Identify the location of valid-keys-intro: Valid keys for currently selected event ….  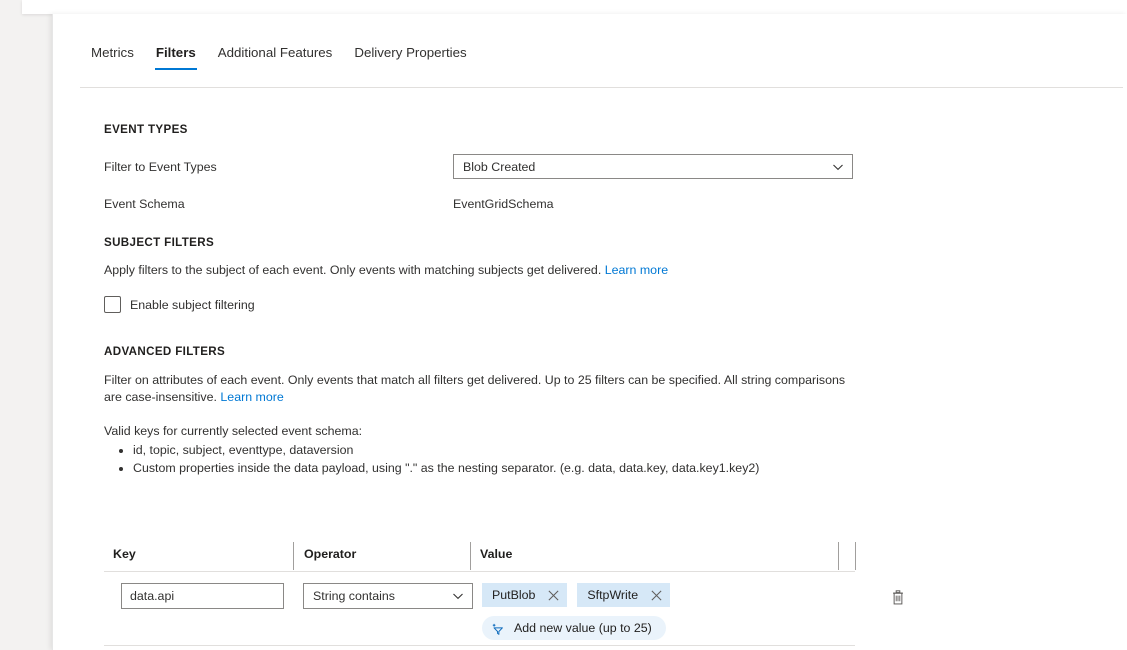
(233, 431).